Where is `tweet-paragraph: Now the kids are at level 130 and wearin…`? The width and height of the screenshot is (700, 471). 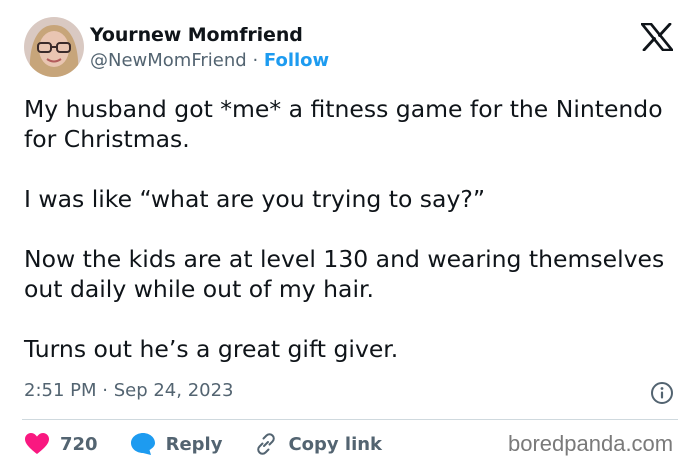
tweet-paragraph: Now the kids are at level 130 and wearin… is located at coordinates (344, 274).